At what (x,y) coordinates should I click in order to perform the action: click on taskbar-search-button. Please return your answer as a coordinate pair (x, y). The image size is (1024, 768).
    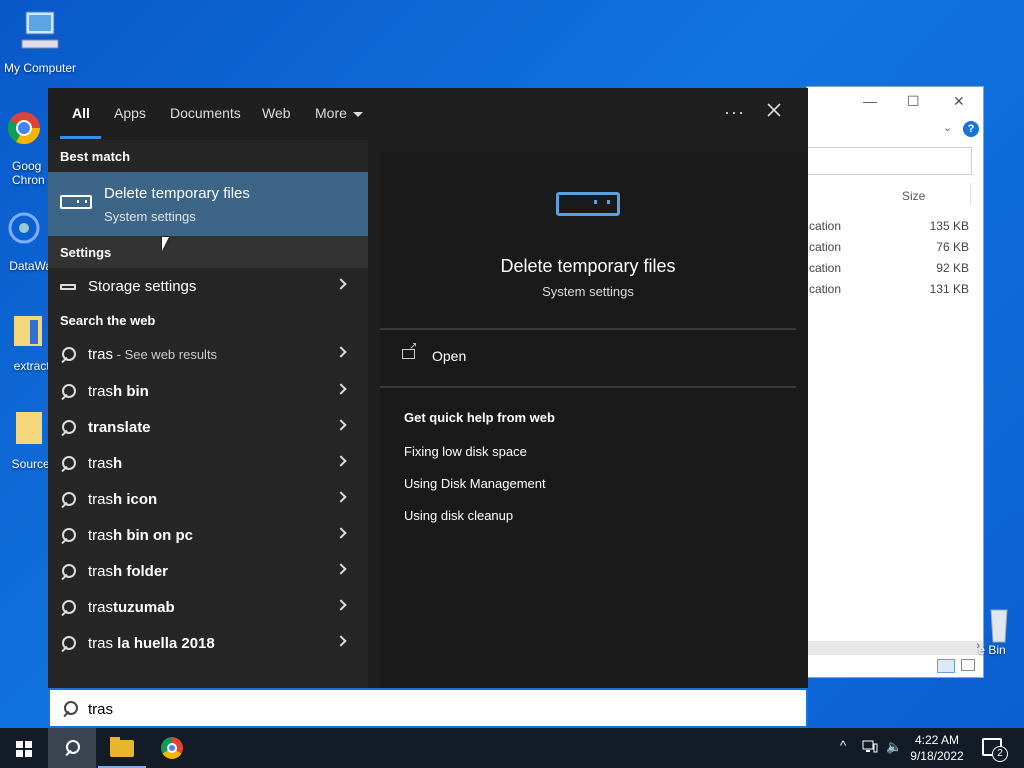
    Looking at the image, I should click on (72, 748).